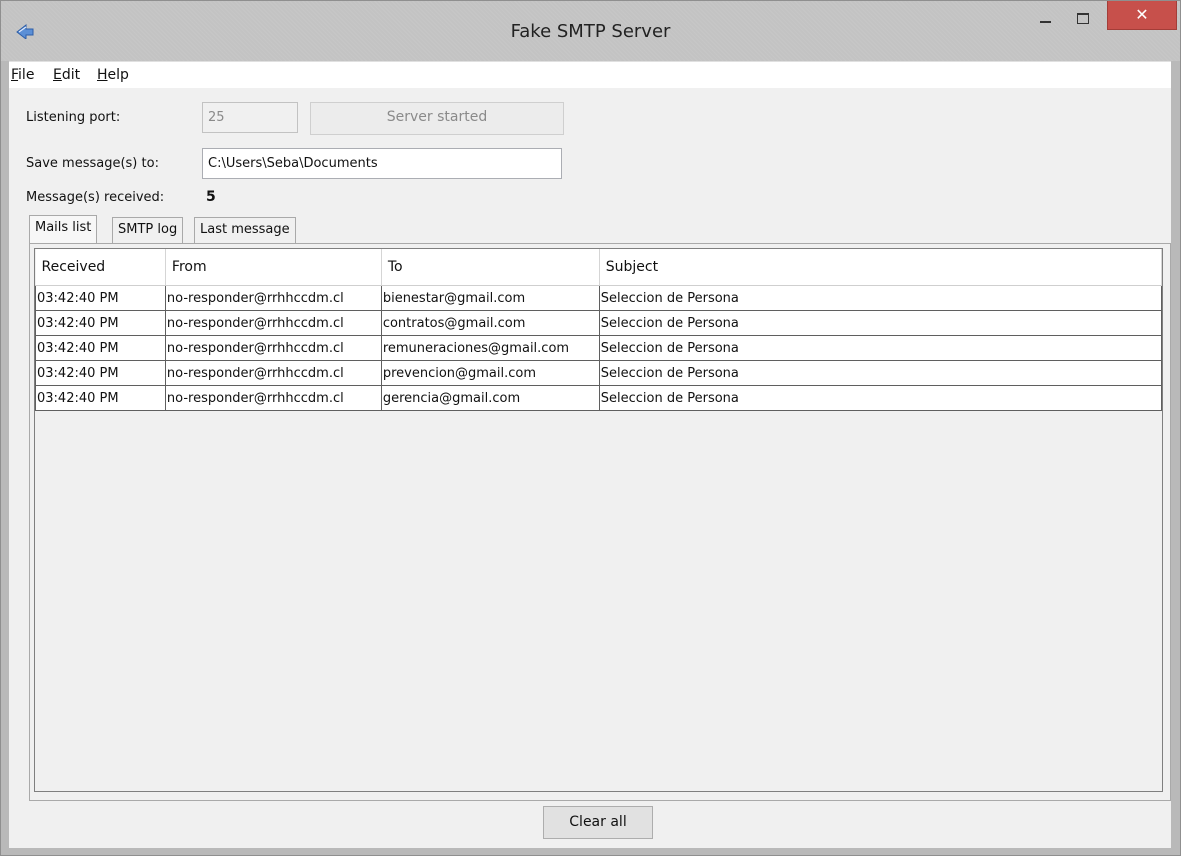  Describe the element at coordinates (490, 373) in the screenshot. I see `cell-to: prevencion@gmail.com` at that location.